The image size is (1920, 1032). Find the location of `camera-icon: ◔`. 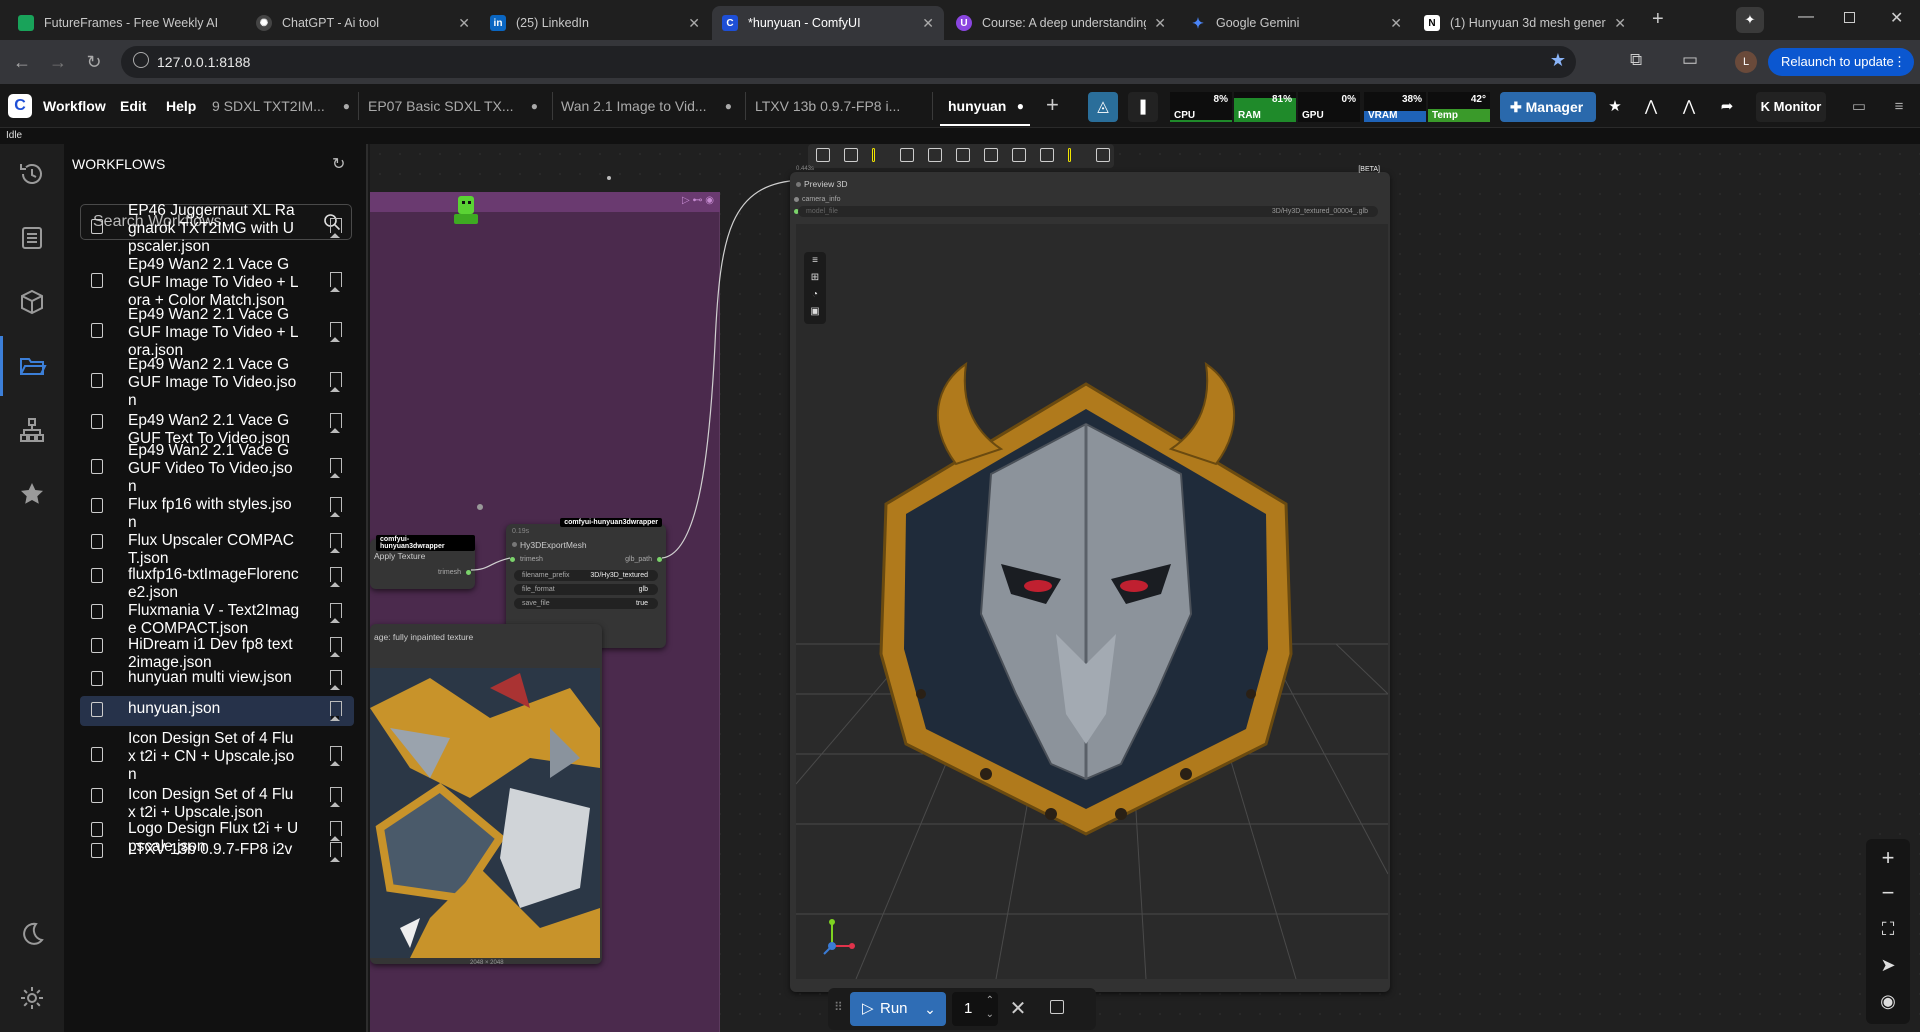

camera-icon: ◔ is located at coordinates (815, 295).